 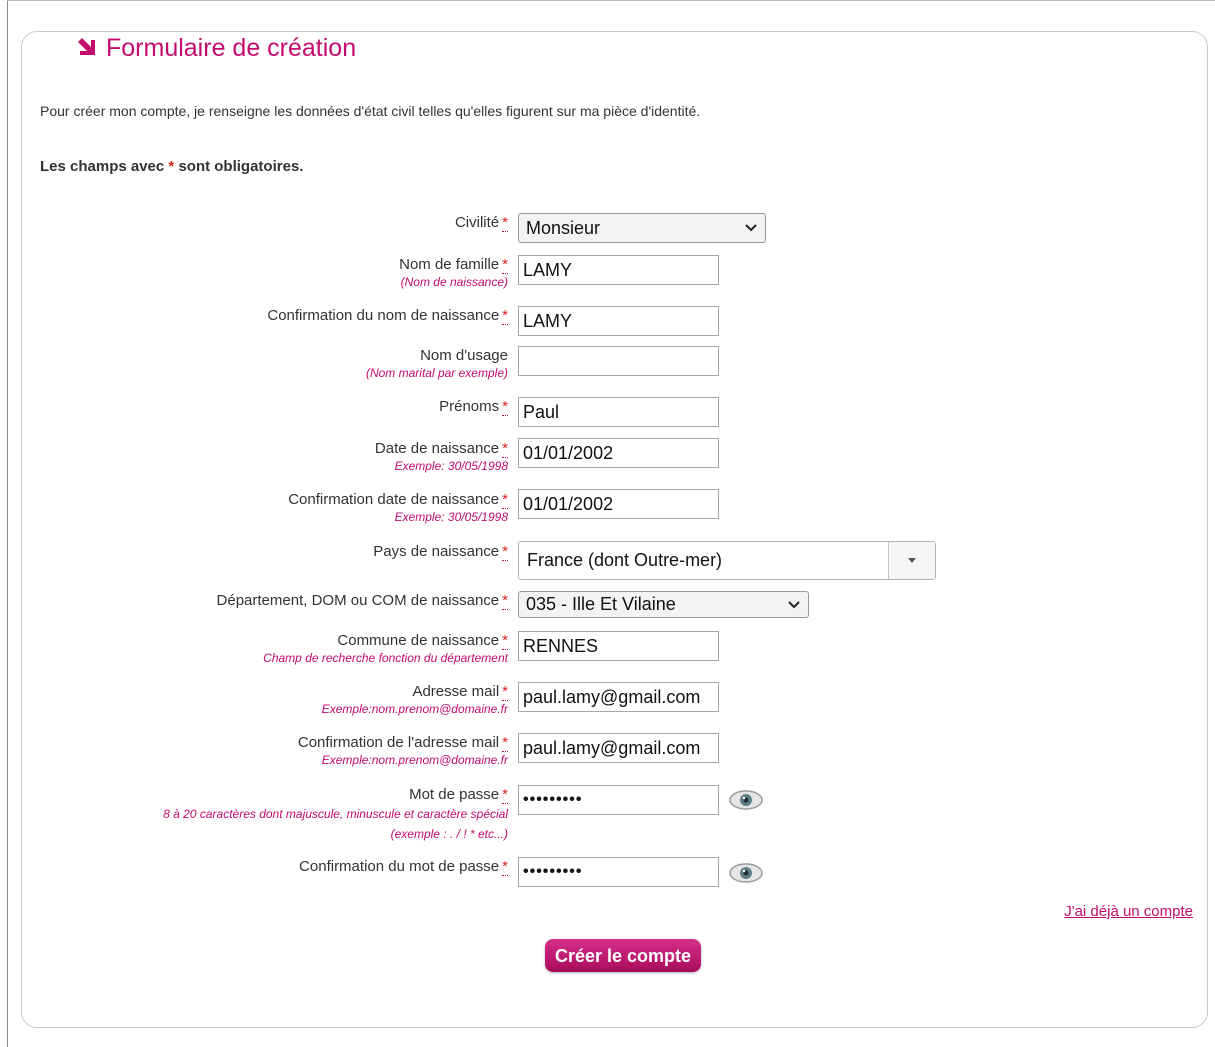 What do you see at coordinates (618, 453) in the screenshot?
I see `date-naissance-input: 01/01/2002` at bounding box center [618, 453].